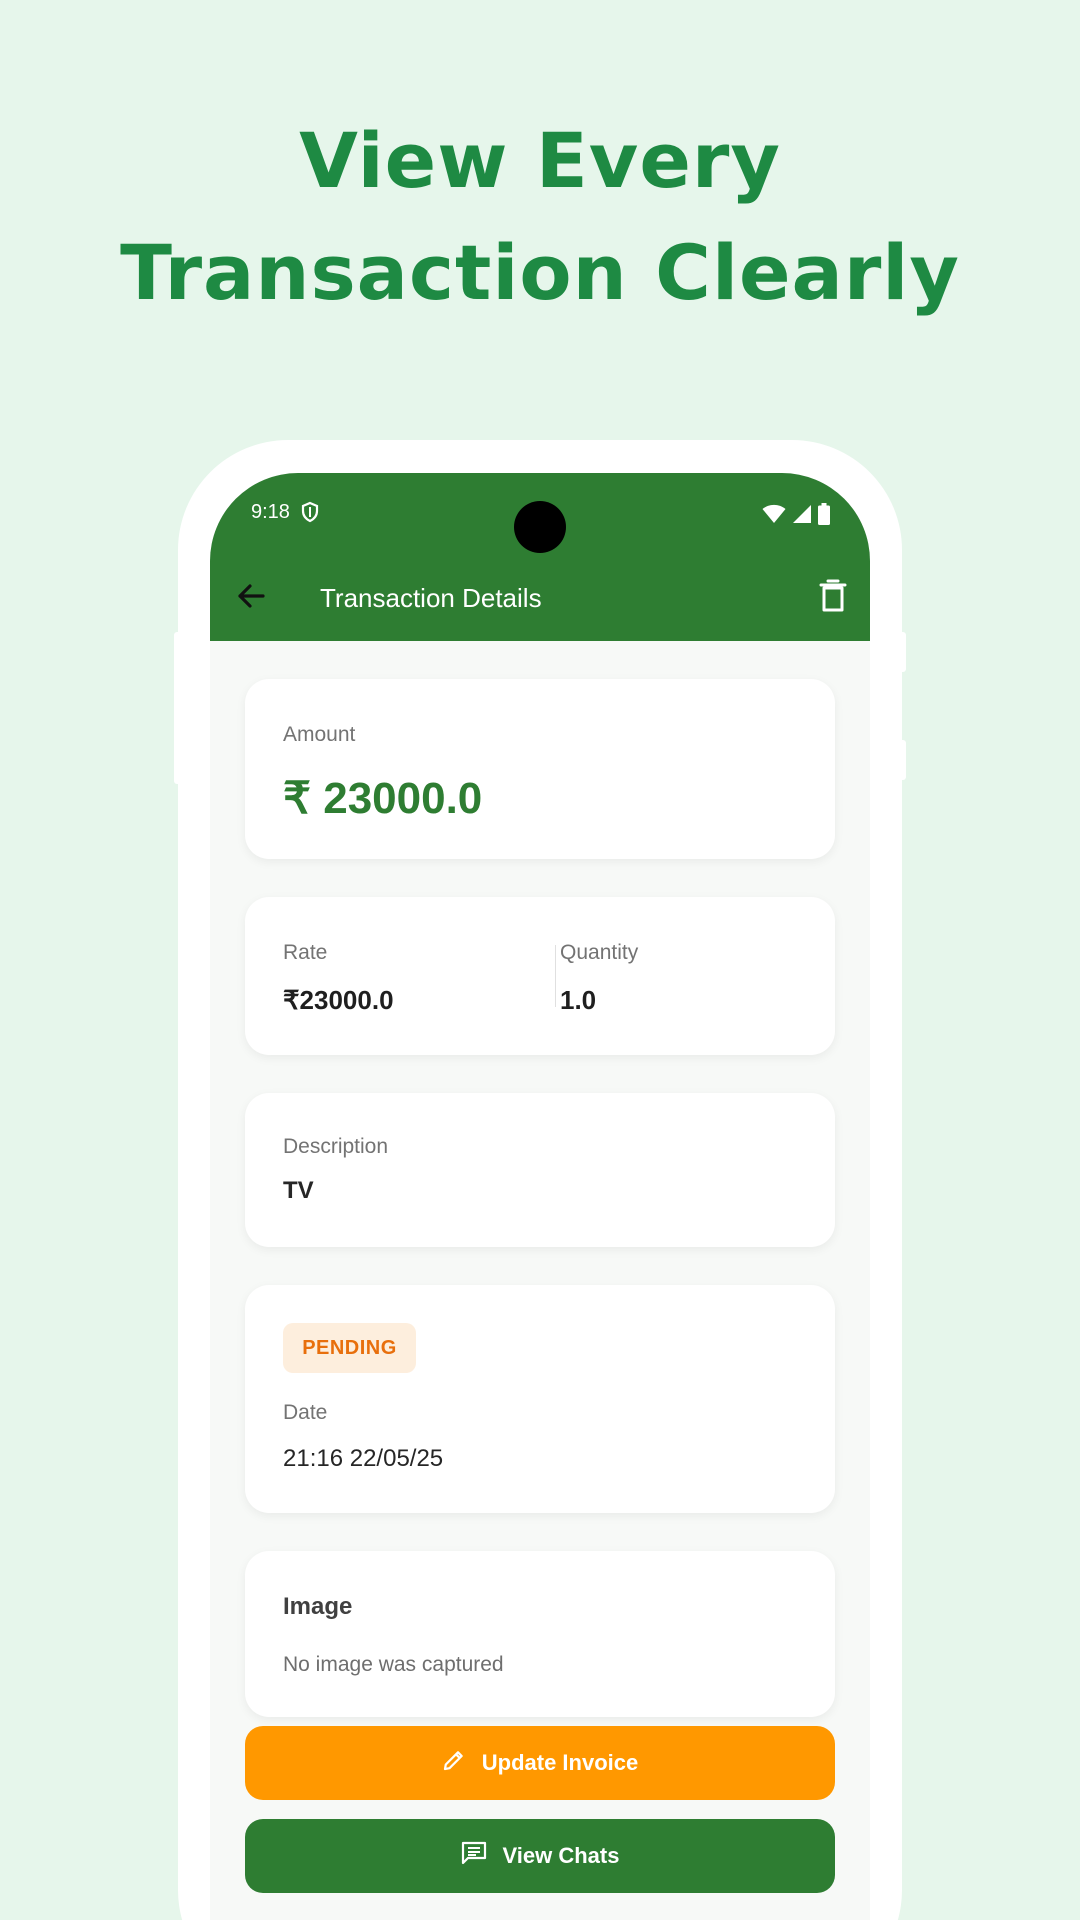 The width and height of the screenshot is (1080, 1920). What do you see at coordinates (540, 1634) in the screenshot?
I see `image-card: Image No image was captured` at bounding box center [540, 1634].